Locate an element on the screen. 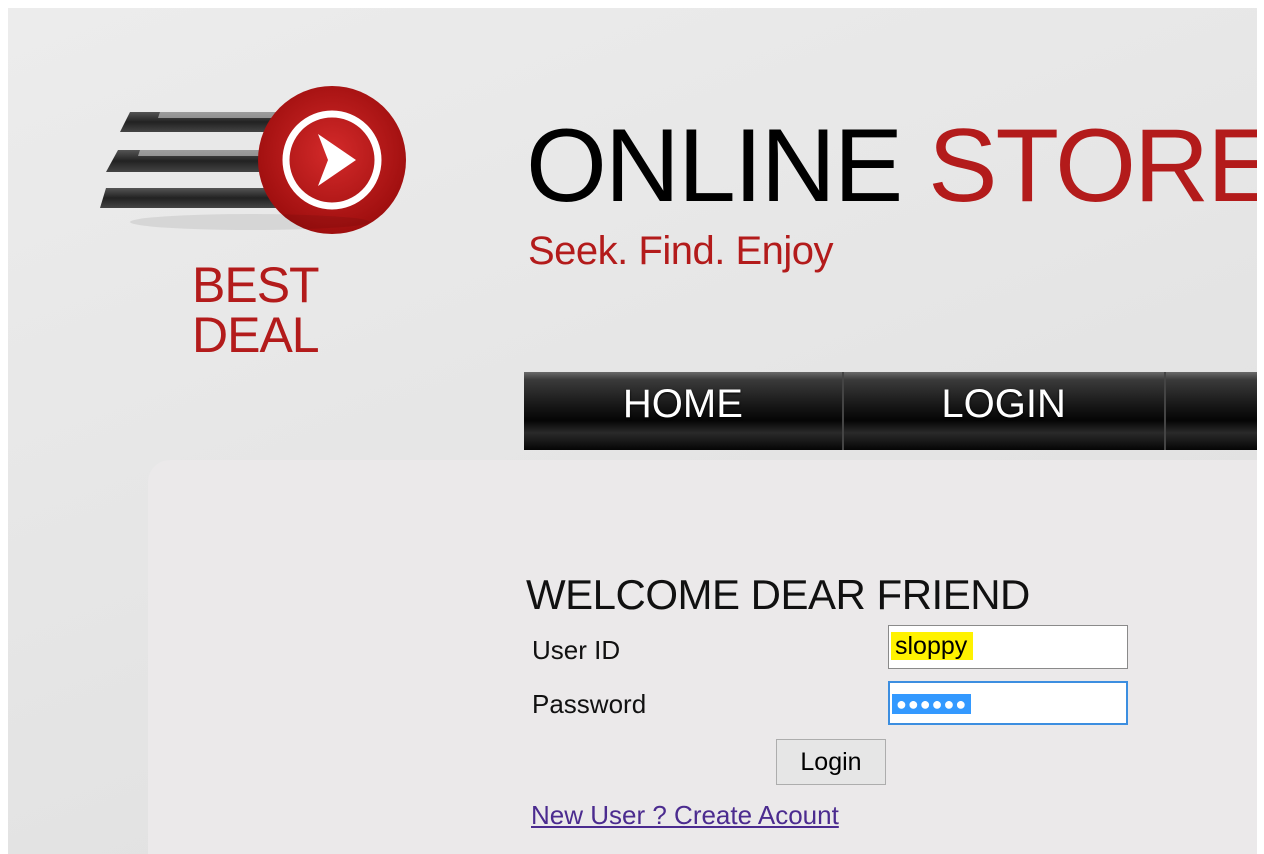  password-input: ●●●●●● is located at coordinates (1008, 703).